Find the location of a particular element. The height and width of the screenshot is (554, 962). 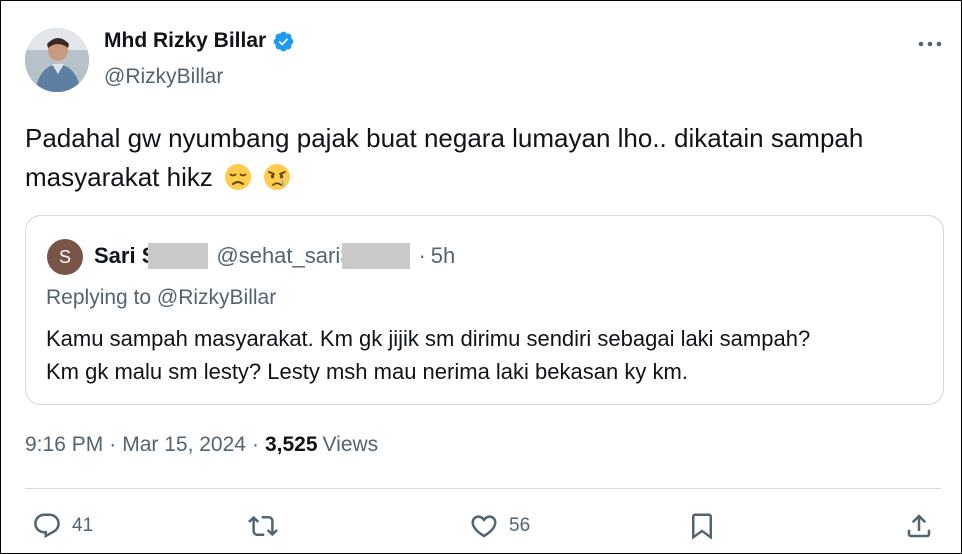

heart-icon is located at coordinates (484, 526).